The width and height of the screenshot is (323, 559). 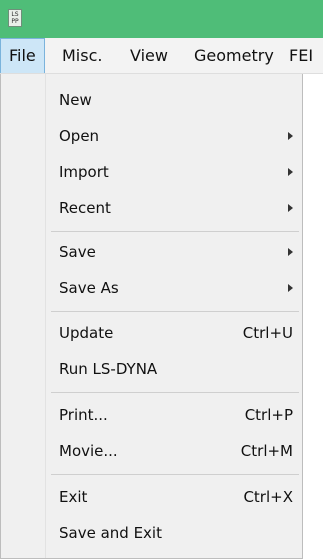 I want to click on menu-item-save: Save, so click(x=174, y=252).